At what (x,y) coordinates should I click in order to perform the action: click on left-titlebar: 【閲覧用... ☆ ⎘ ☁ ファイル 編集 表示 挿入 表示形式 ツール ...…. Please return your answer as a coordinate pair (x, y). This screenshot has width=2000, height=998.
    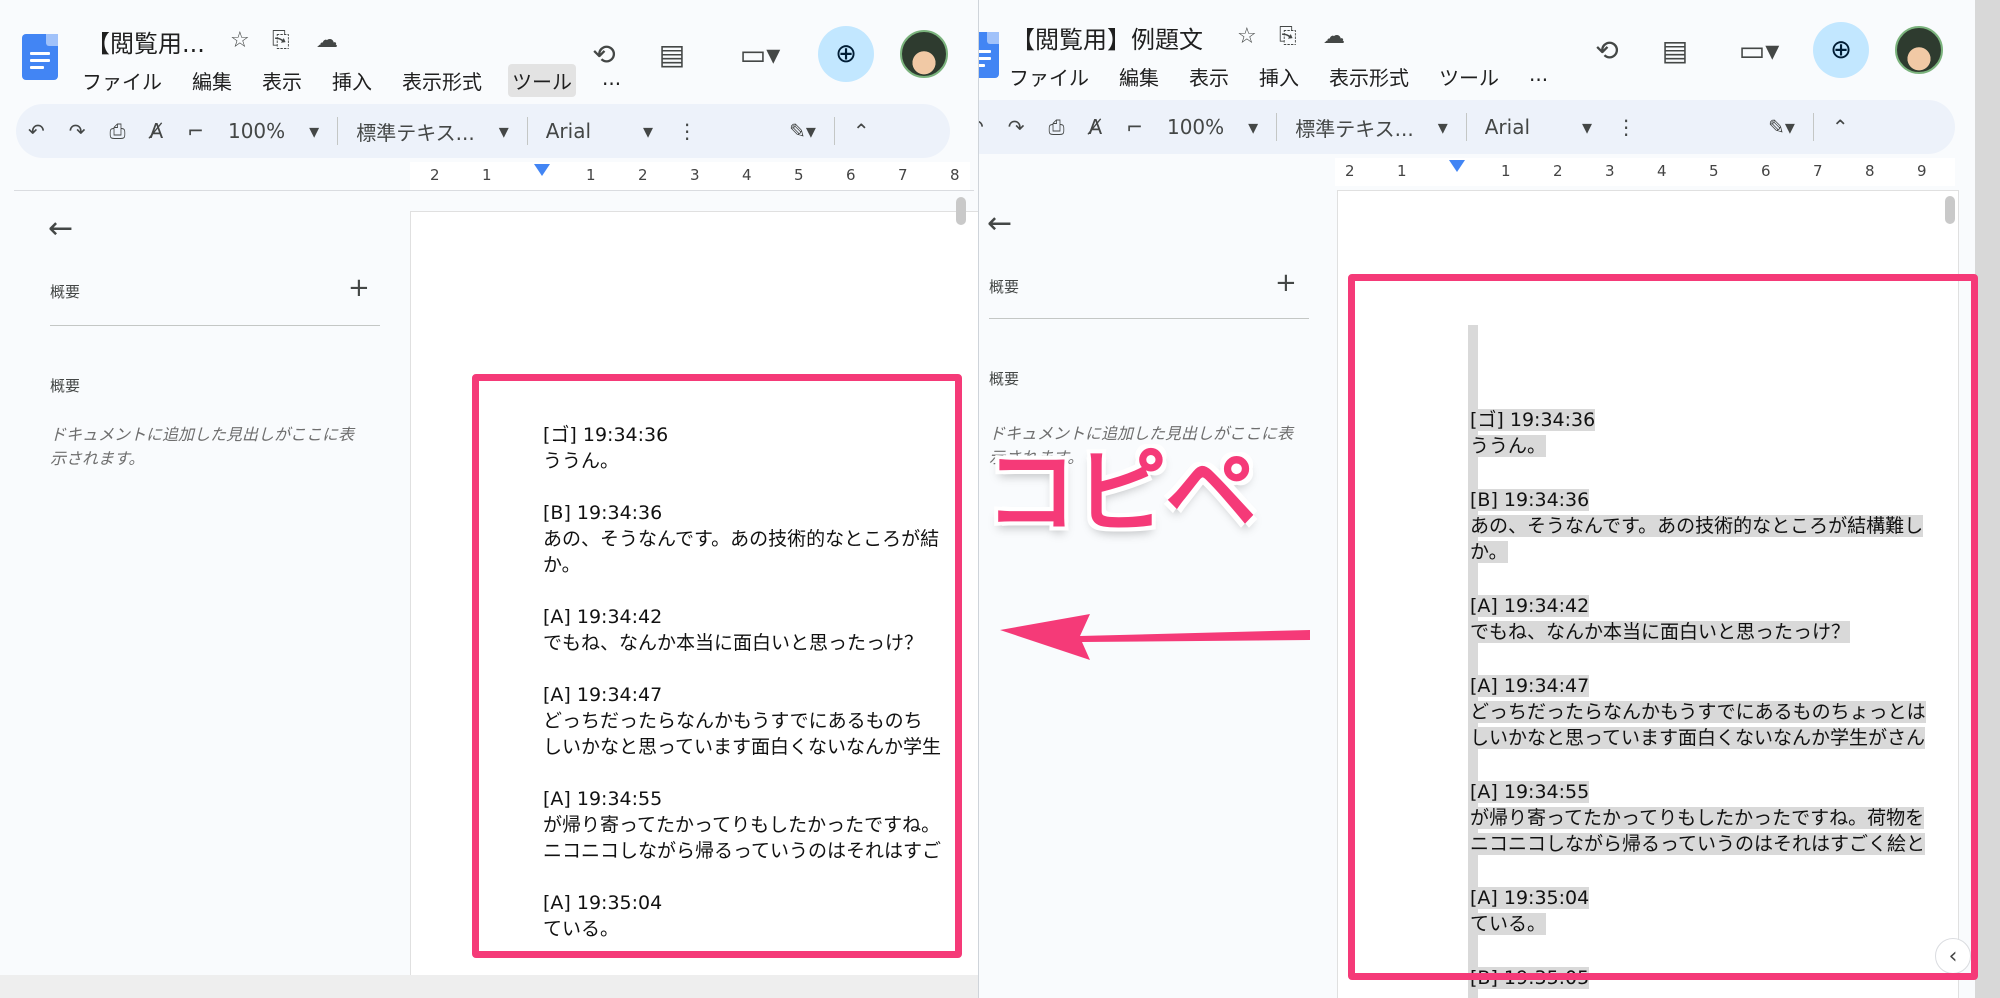
    Looking at the image, I should click on (489, 54).